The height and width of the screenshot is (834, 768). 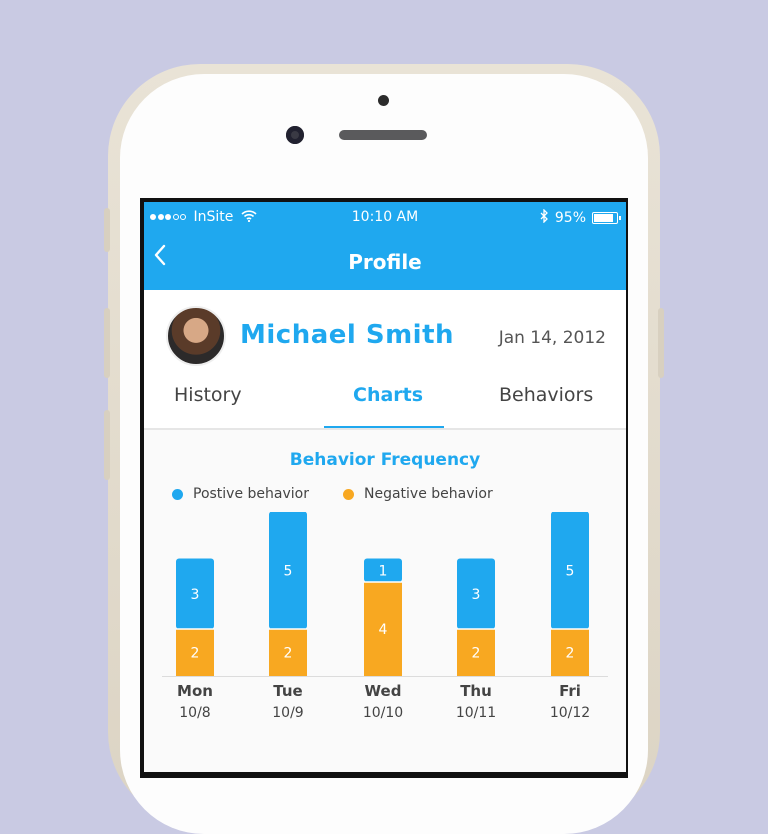 What do you see at coordinates (552, 338) in the screenshot?
I see `profile-date: Jan 14, 2012` at bounding box center [552, 338].